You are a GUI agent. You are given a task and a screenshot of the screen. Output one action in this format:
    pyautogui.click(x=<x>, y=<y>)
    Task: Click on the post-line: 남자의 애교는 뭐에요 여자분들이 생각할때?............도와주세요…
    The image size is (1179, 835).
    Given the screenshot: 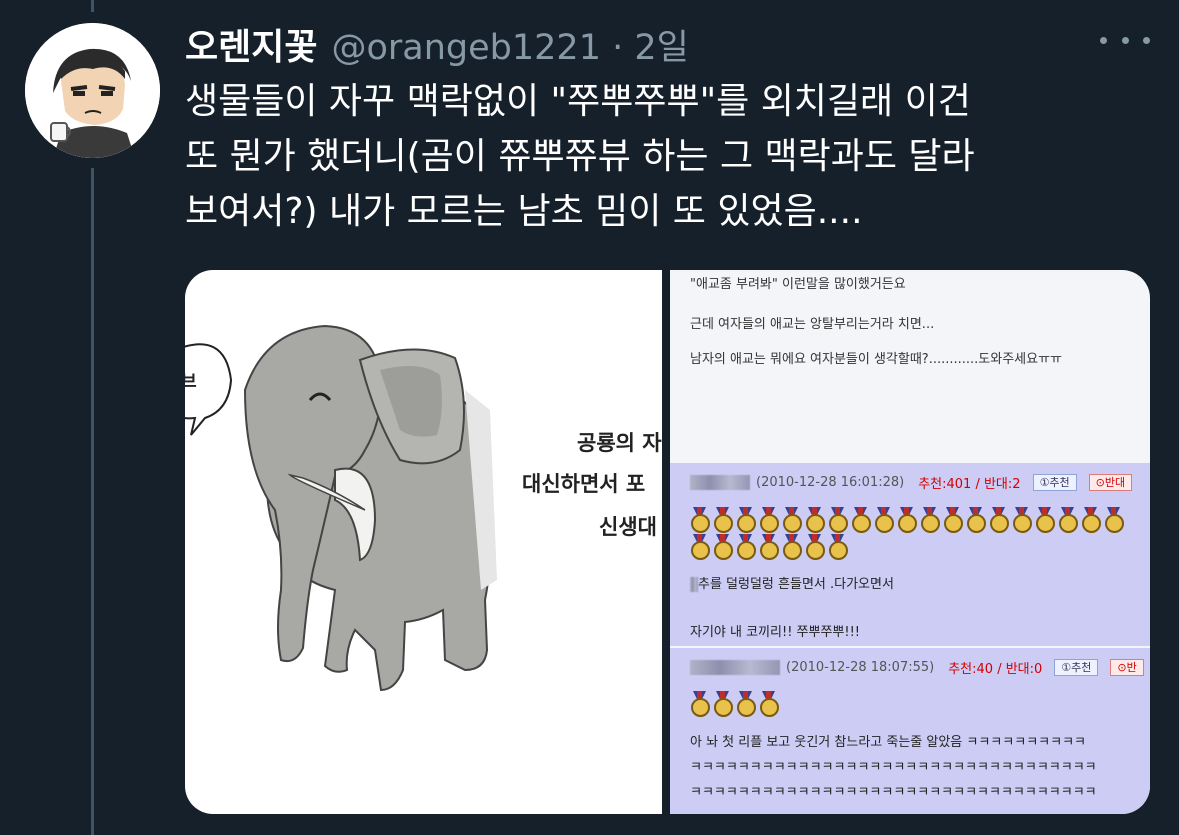 What is the action you would take?
    pyautogui.click(x=876, y=359)
    